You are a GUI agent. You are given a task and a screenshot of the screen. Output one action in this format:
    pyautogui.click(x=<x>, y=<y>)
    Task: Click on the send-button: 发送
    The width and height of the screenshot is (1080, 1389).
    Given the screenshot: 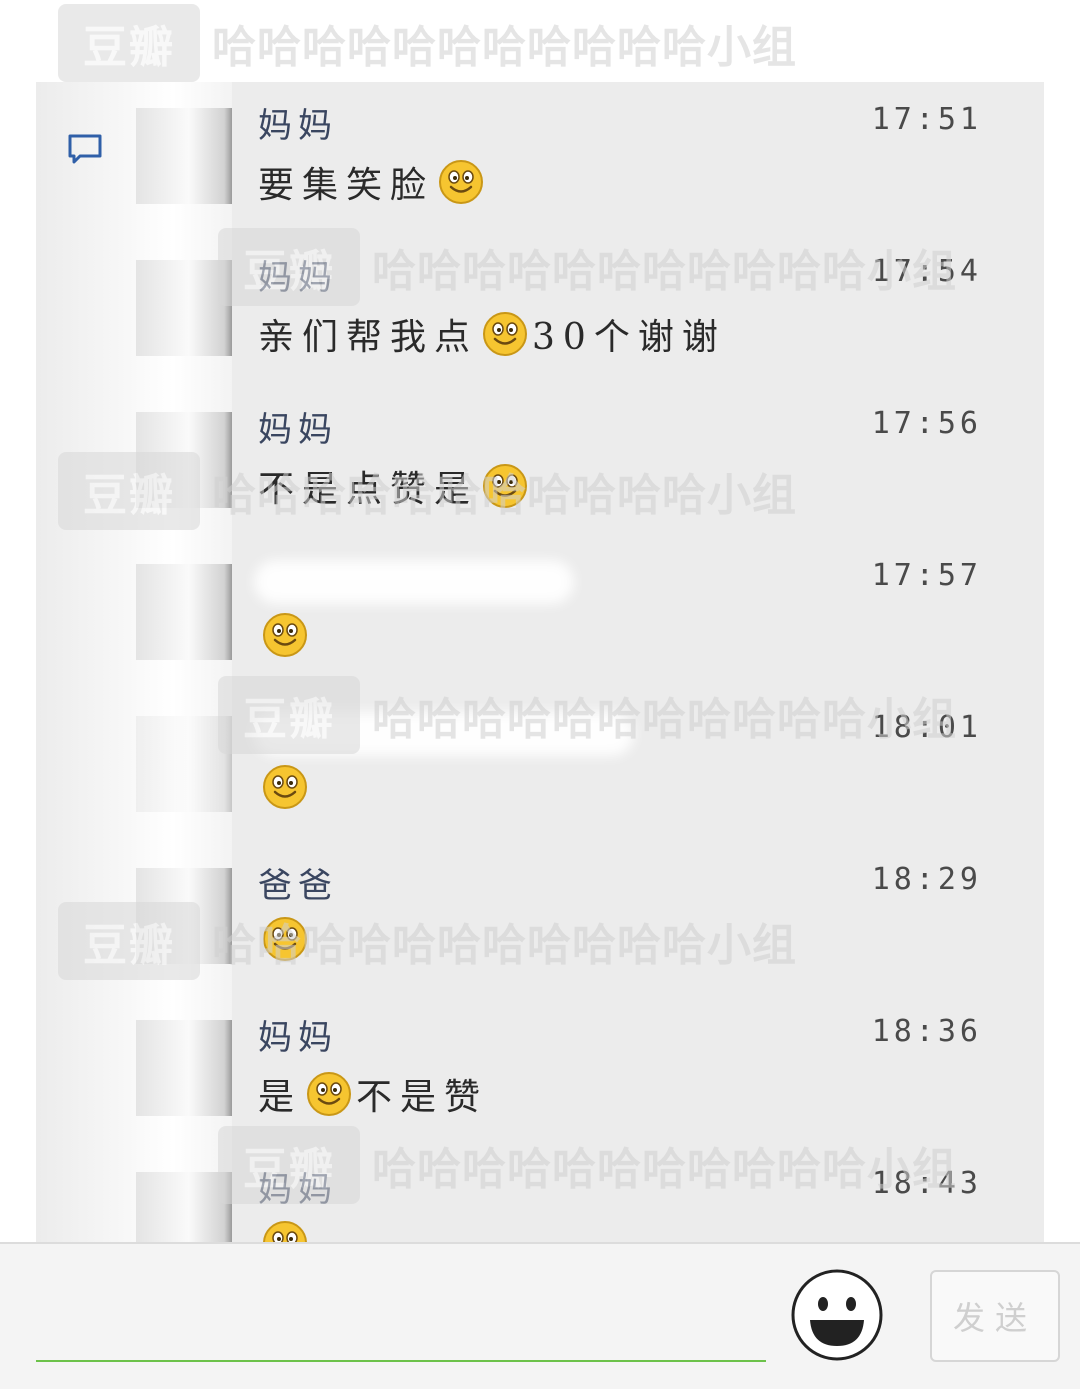 What is the action you would take?
    pyautogui.click(x=995, y=1316)
    